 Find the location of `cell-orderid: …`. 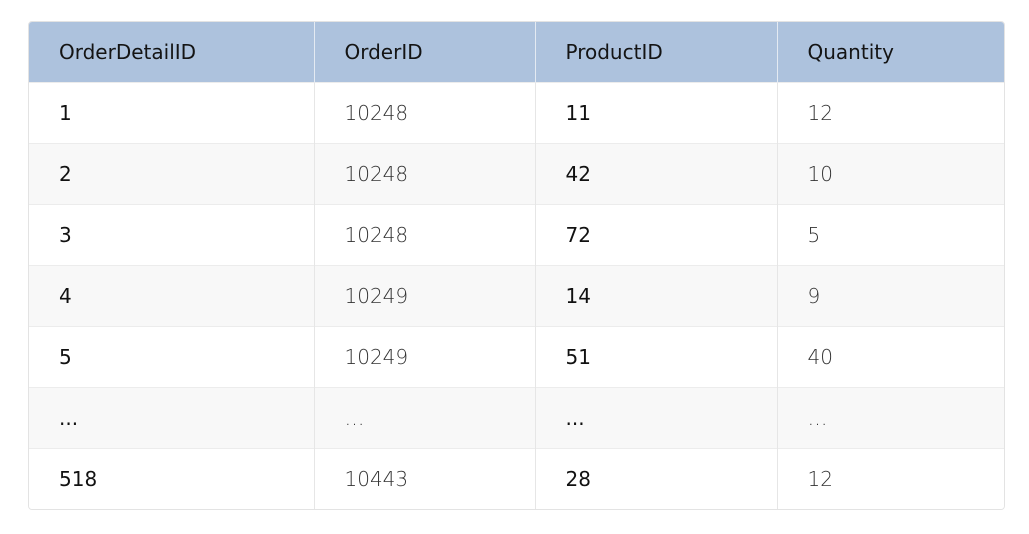

cell-orderid: … is located at coordinates (425, 417).